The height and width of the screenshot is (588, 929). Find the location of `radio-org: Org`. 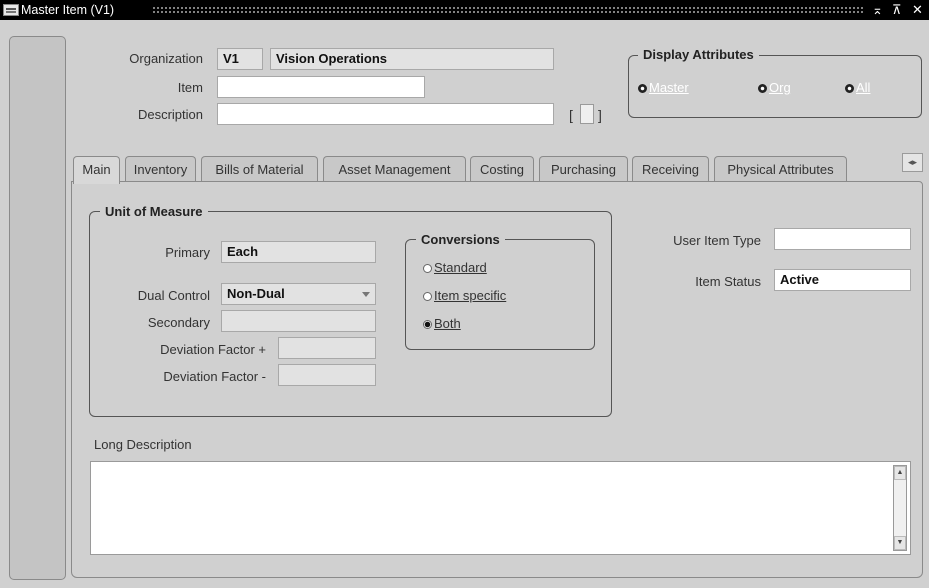

radio-org: Org is located at coordinates (774, 88).